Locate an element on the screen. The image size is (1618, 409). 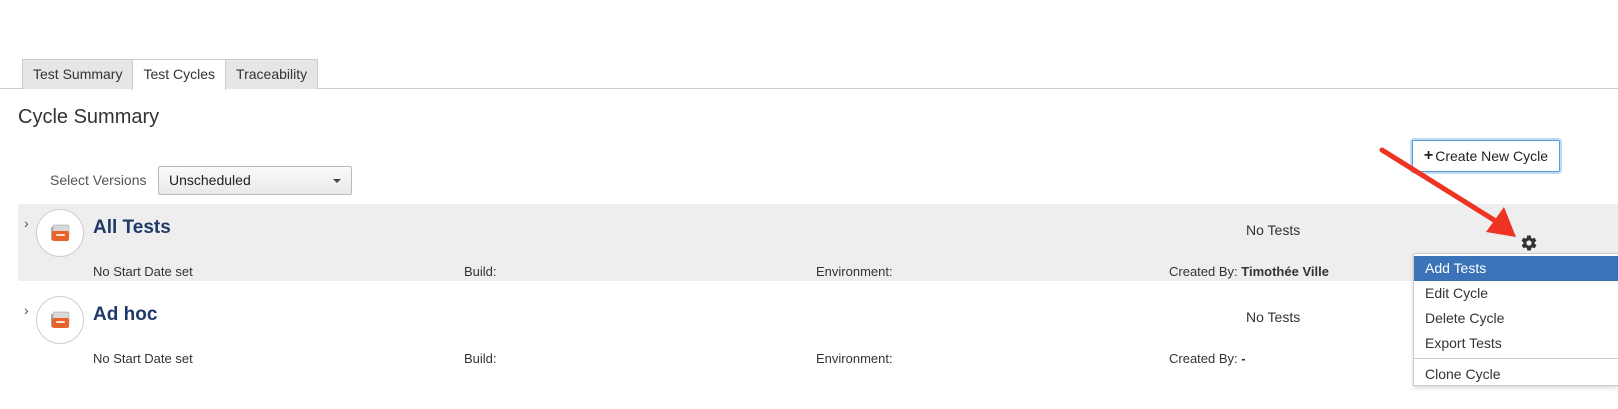
cycle-created-by: Created By: Timothée Ville is located at coordinates (1249, 271).